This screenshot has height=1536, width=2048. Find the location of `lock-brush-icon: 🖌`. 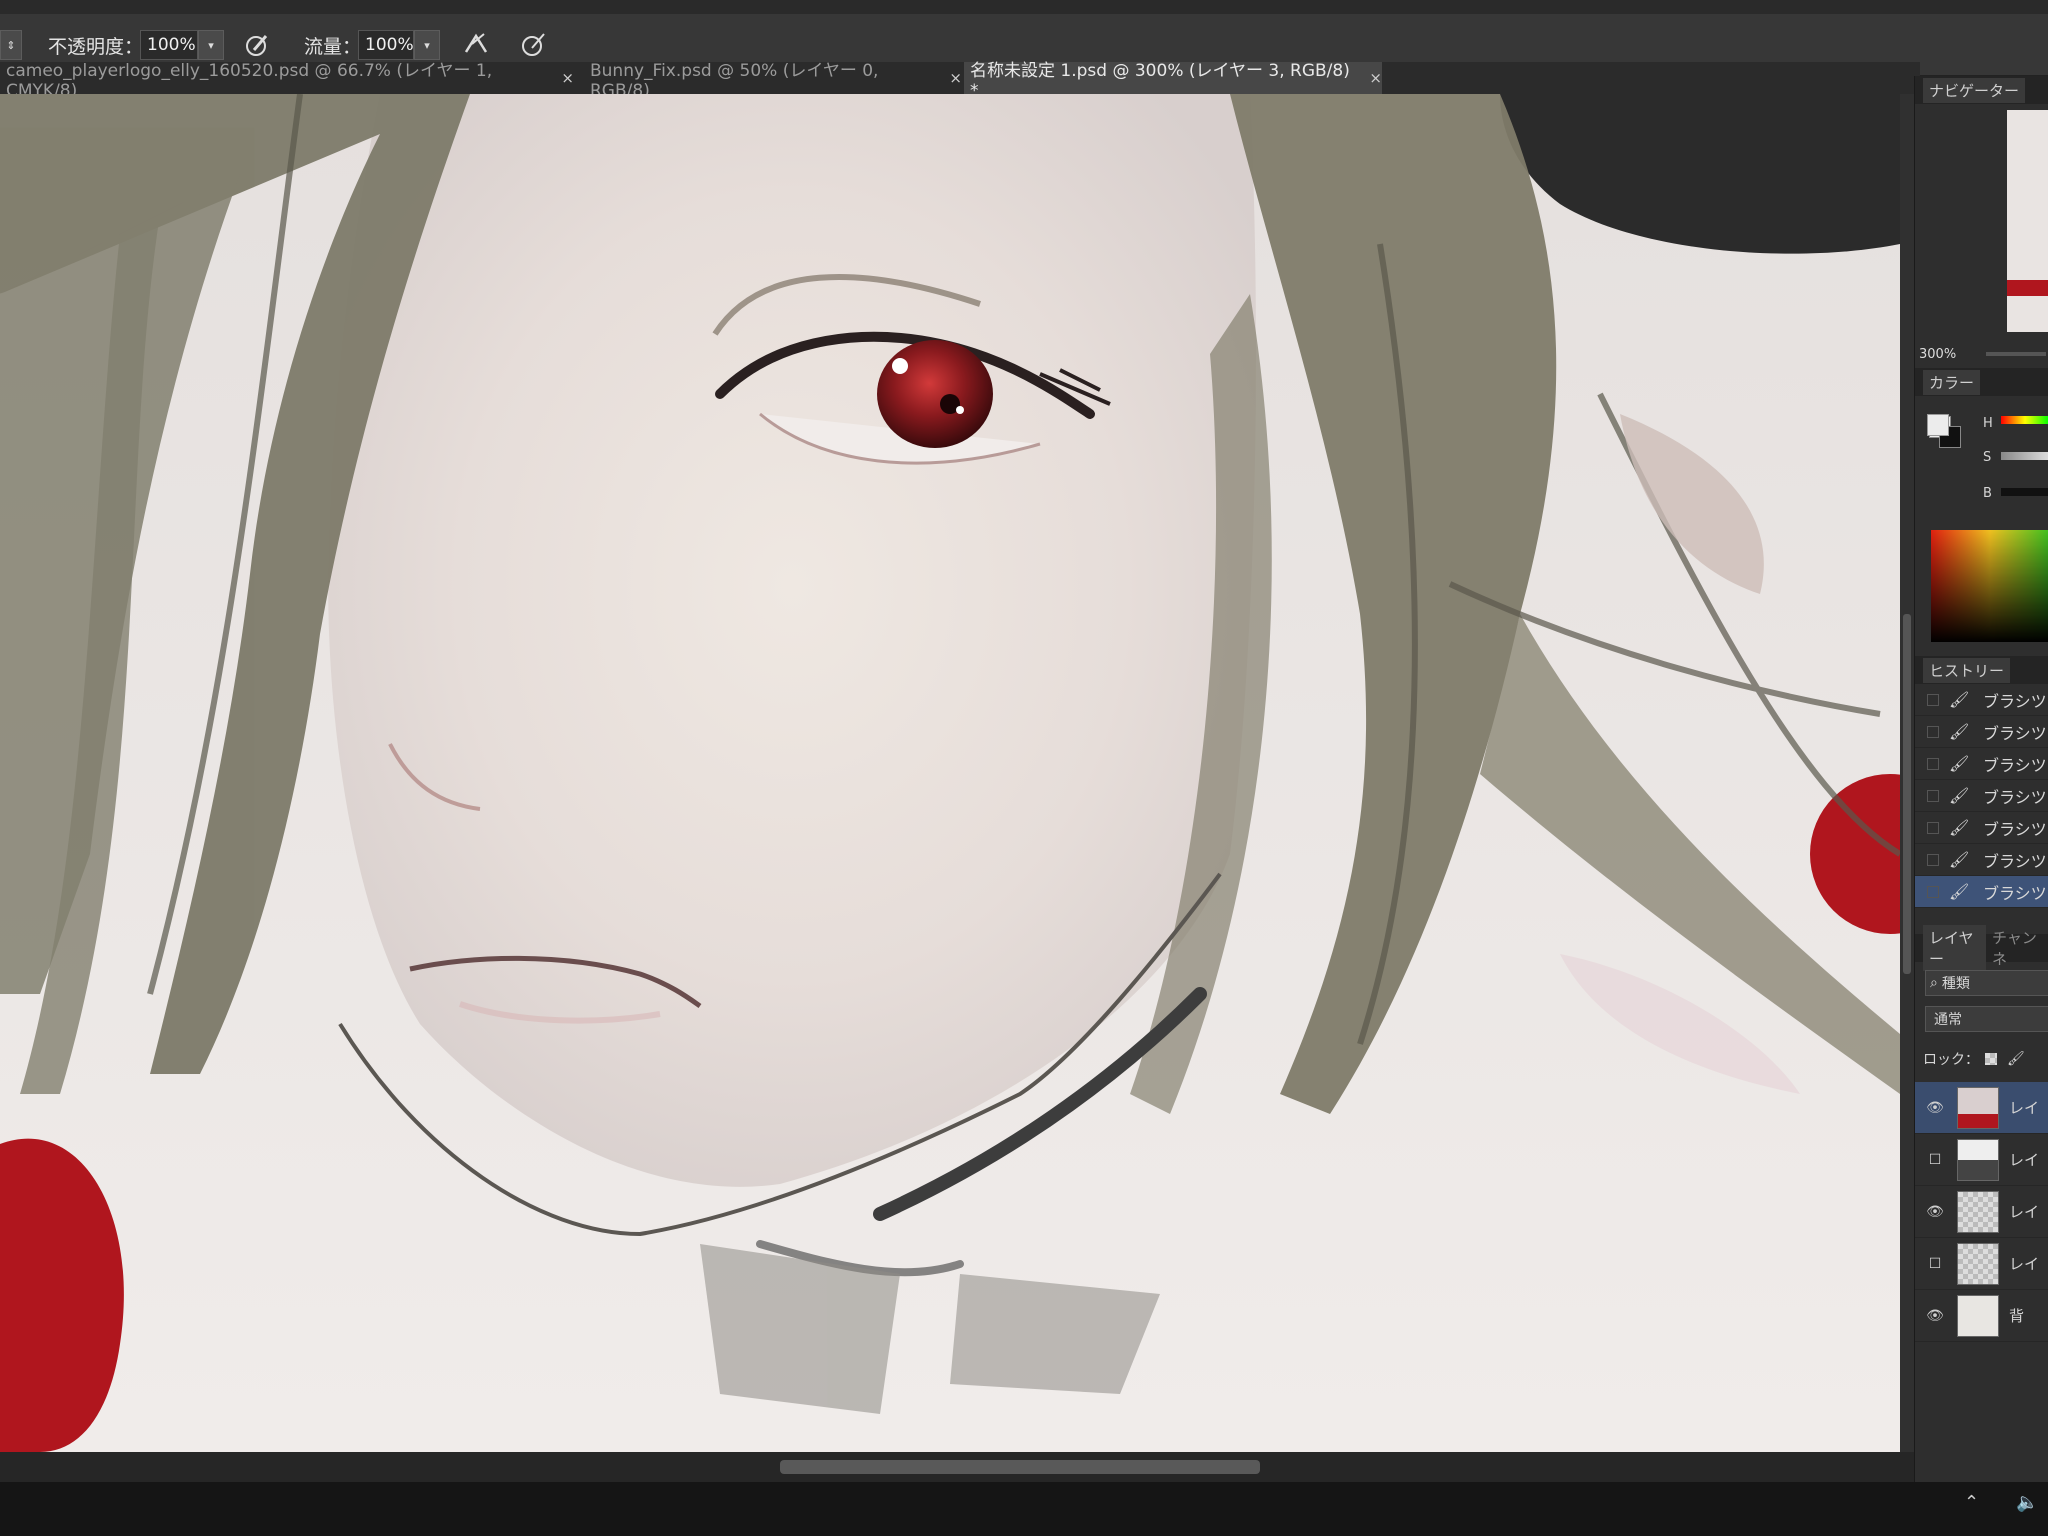

lock-brush-icon: 🖌 is located at coordinates (2016, 1059).